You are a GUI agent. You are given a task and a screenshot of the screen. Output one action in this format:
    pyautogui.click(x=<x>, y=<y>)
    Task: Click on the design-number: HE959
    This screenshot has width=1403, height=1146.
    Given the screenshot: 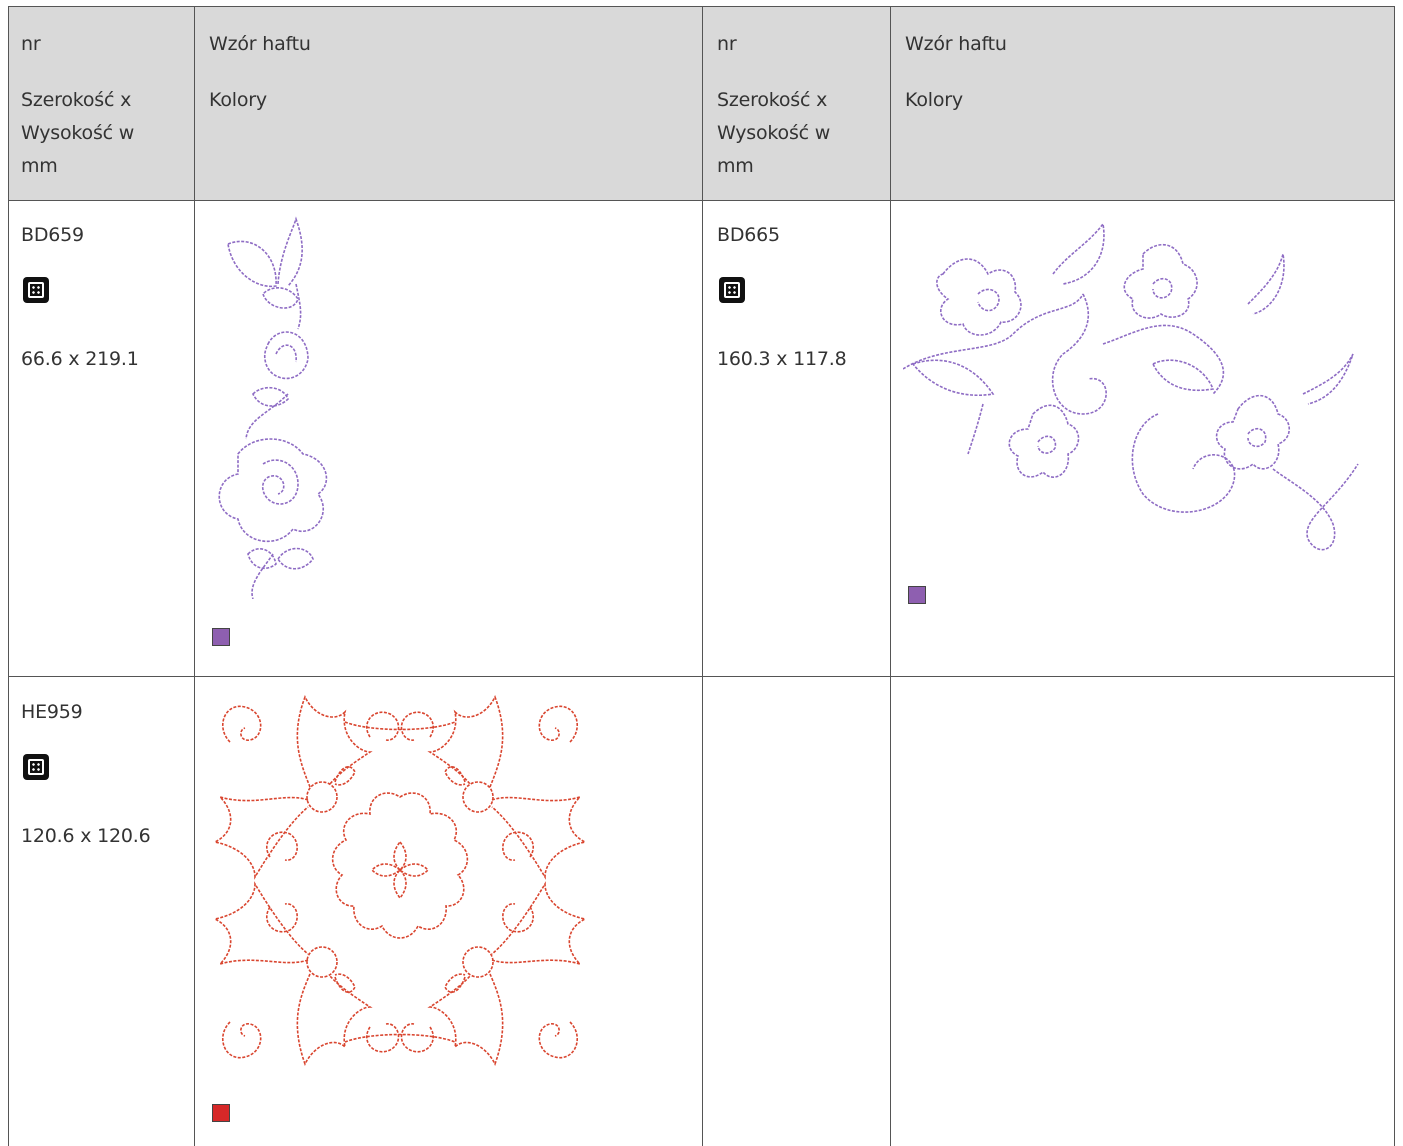 What is the action you would take?
    pyautogui.click(x=52, y=712)
    